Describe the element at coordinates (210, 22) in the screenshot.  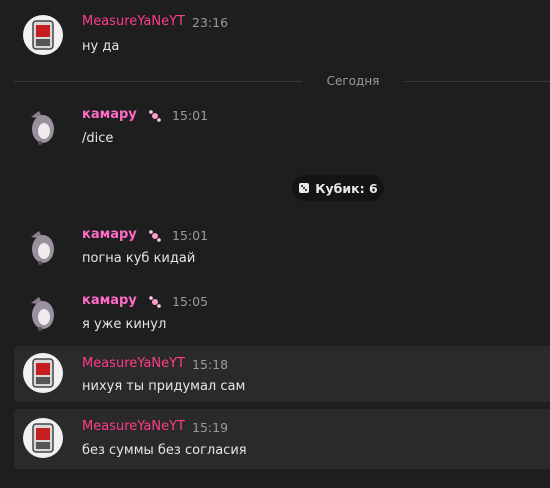
I see `timestamp: 23:16` at that location.